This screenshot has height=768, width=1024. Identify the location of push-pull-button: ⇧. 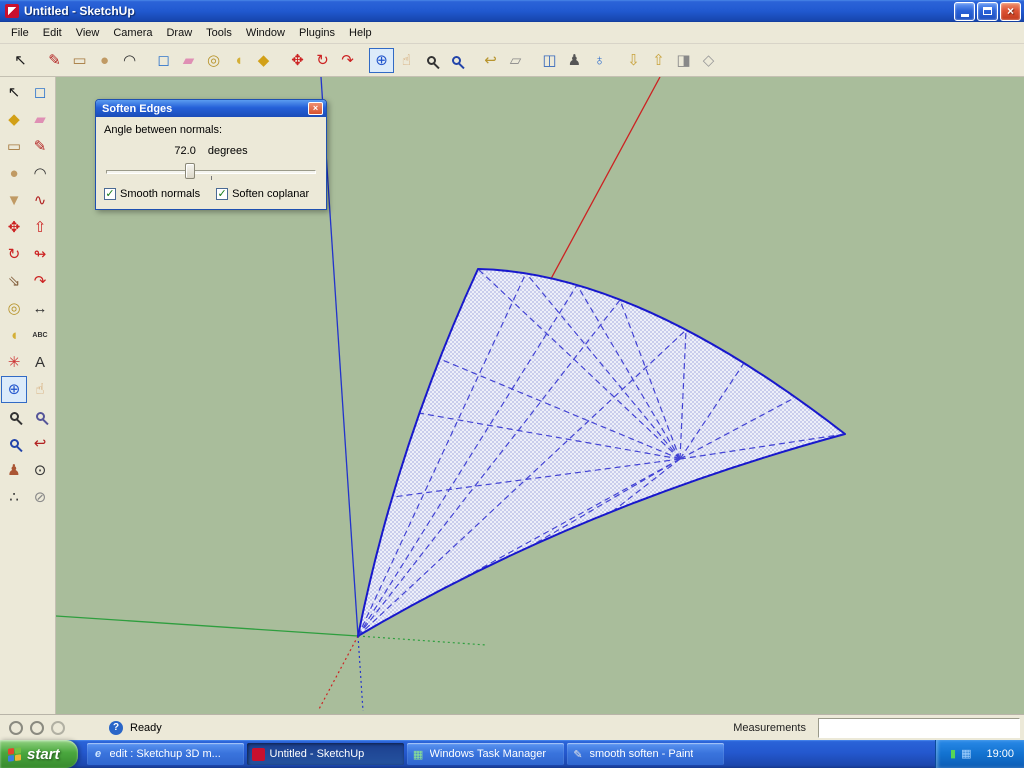
(40, 227).